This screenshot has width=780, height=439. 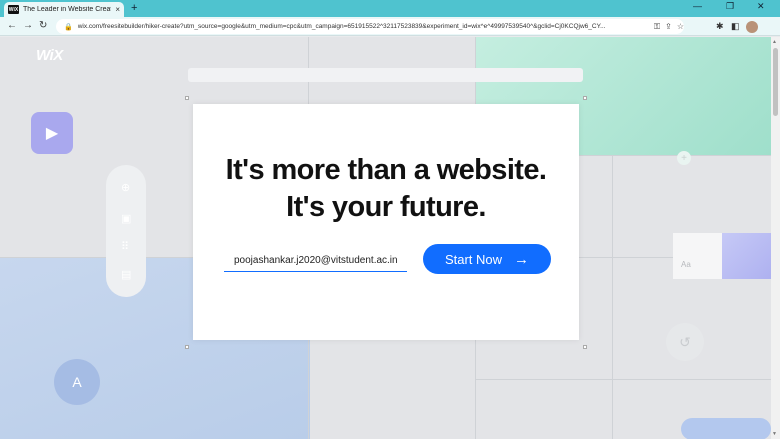 I want to click on back-icon: ←, so click(x=12, y=25).